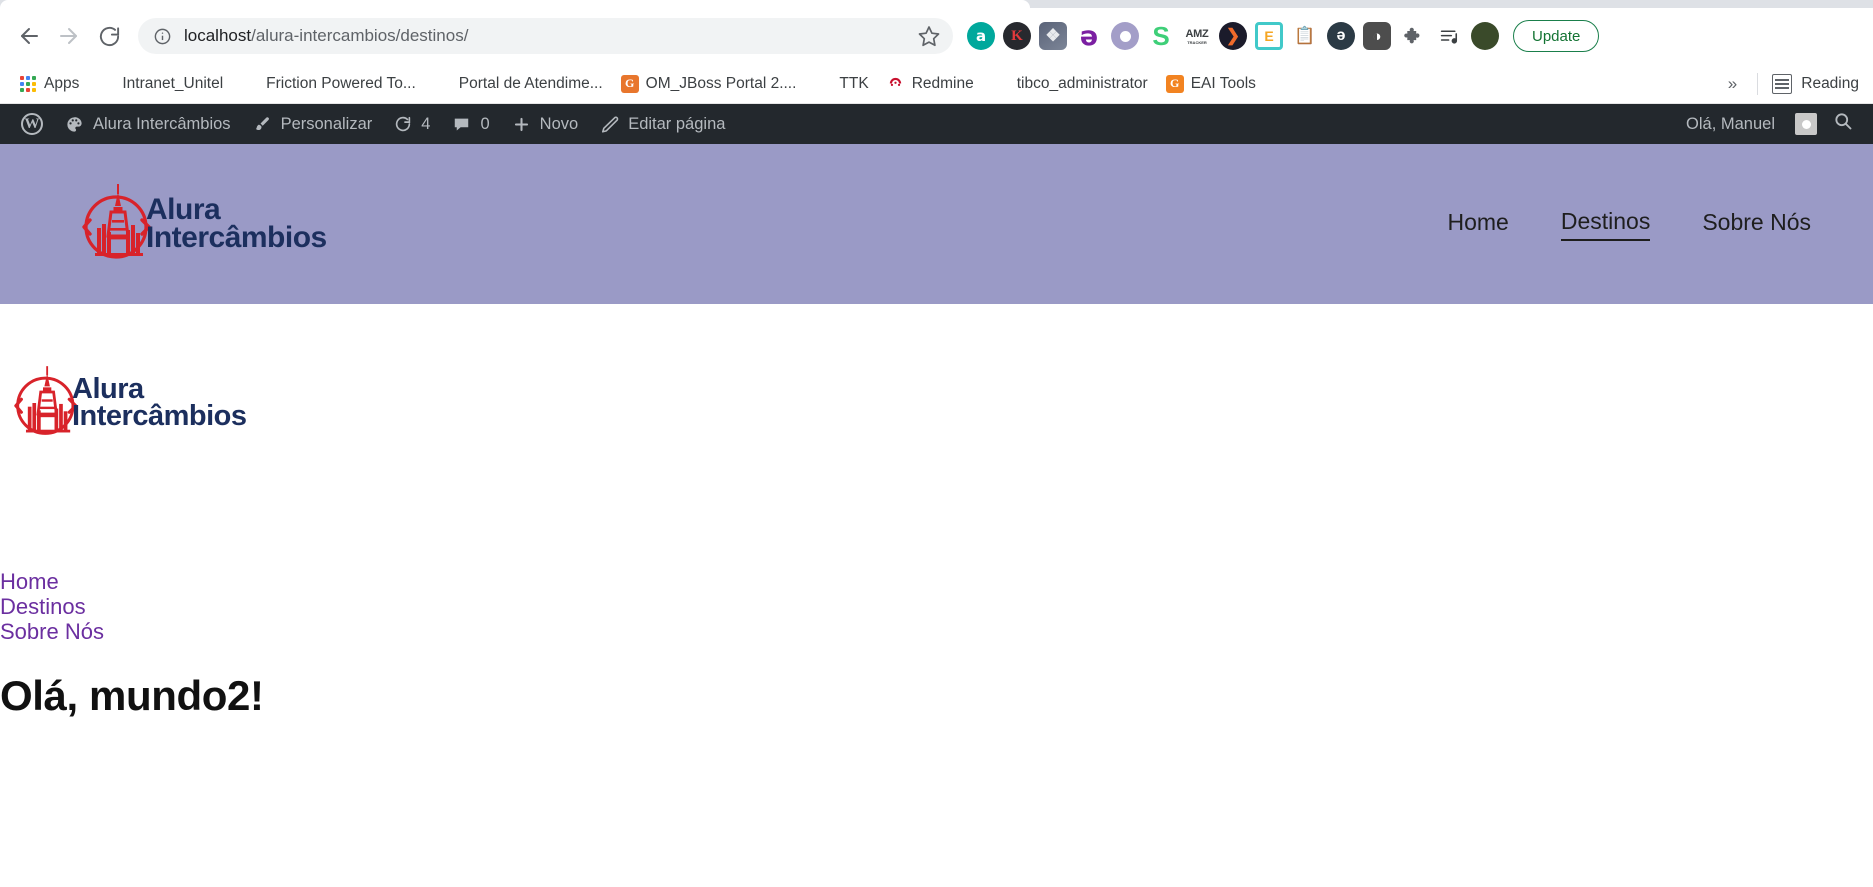 This screenshot has width=1873, height=887. Describe the element at coordinates (29, 36) in the screenshot. I see `back-button` at that location.